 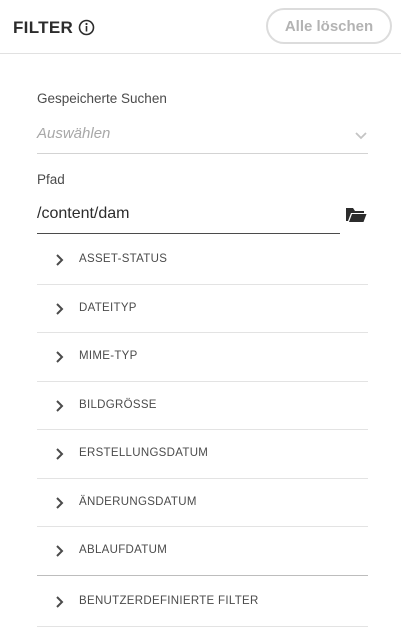 I want to click on path-input, so click(x=188, y=214).